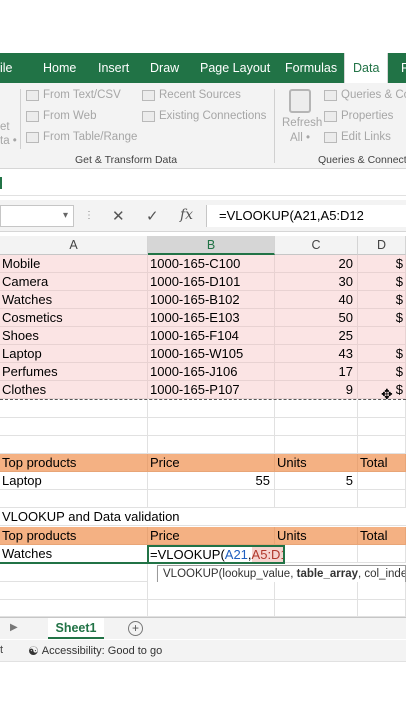 The height and width of the screenshot is (720, 406). Describe the element at coordinates (126, 160) in the screenshot. I see `group-label-get-transform: Get & Transform Data` at that location.